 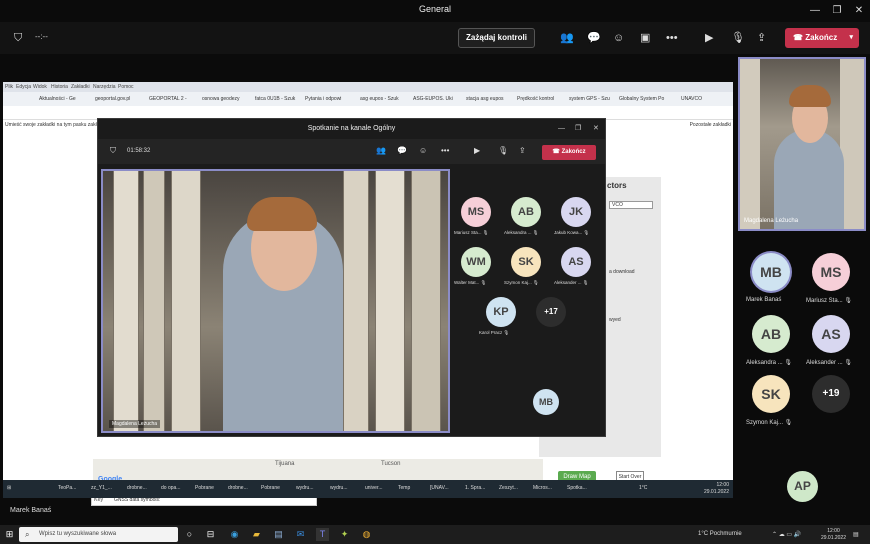 I want to click on camera-icon: ▶, so click(x=477, y=150).